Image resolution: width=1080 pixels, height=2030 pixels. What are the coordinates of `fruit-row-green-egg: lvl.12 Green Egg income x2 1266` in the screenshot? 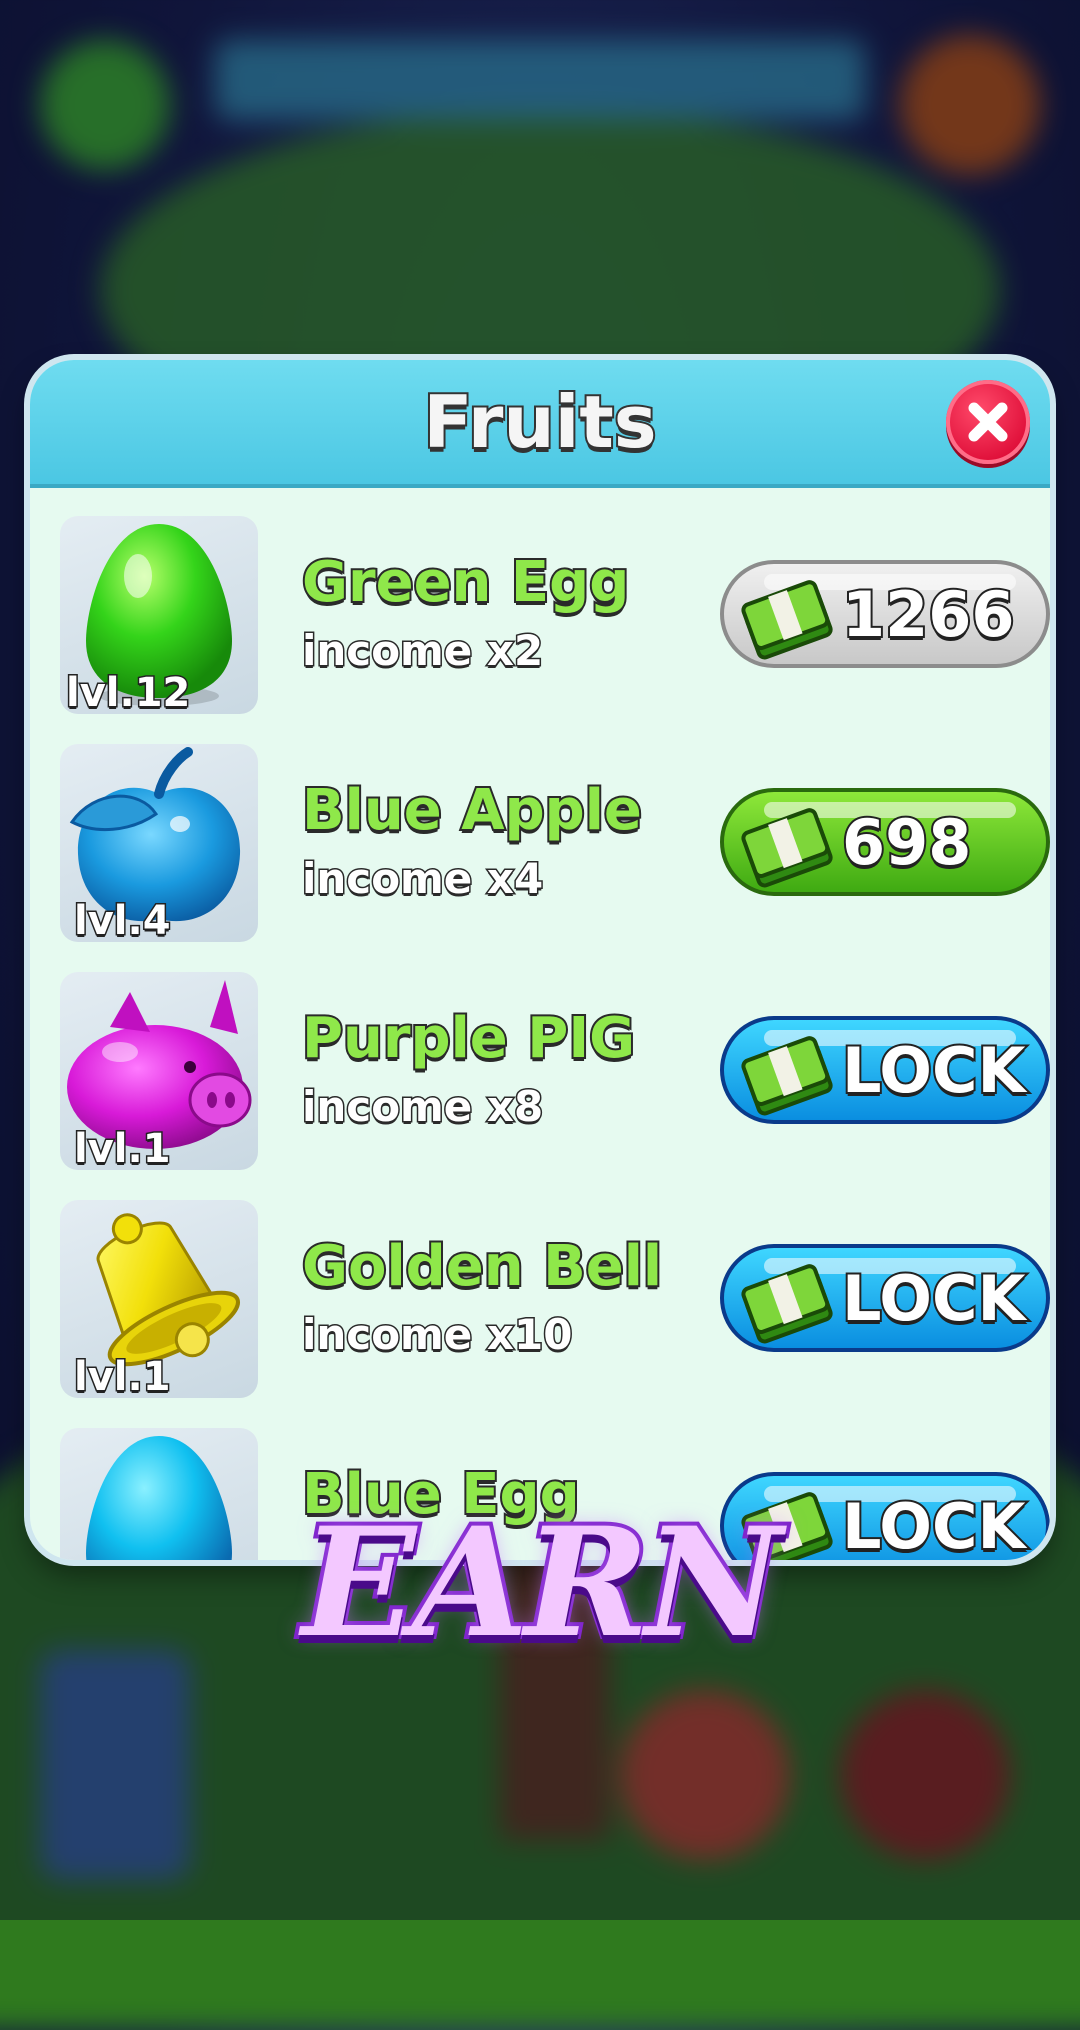 It's located at (555, 616).